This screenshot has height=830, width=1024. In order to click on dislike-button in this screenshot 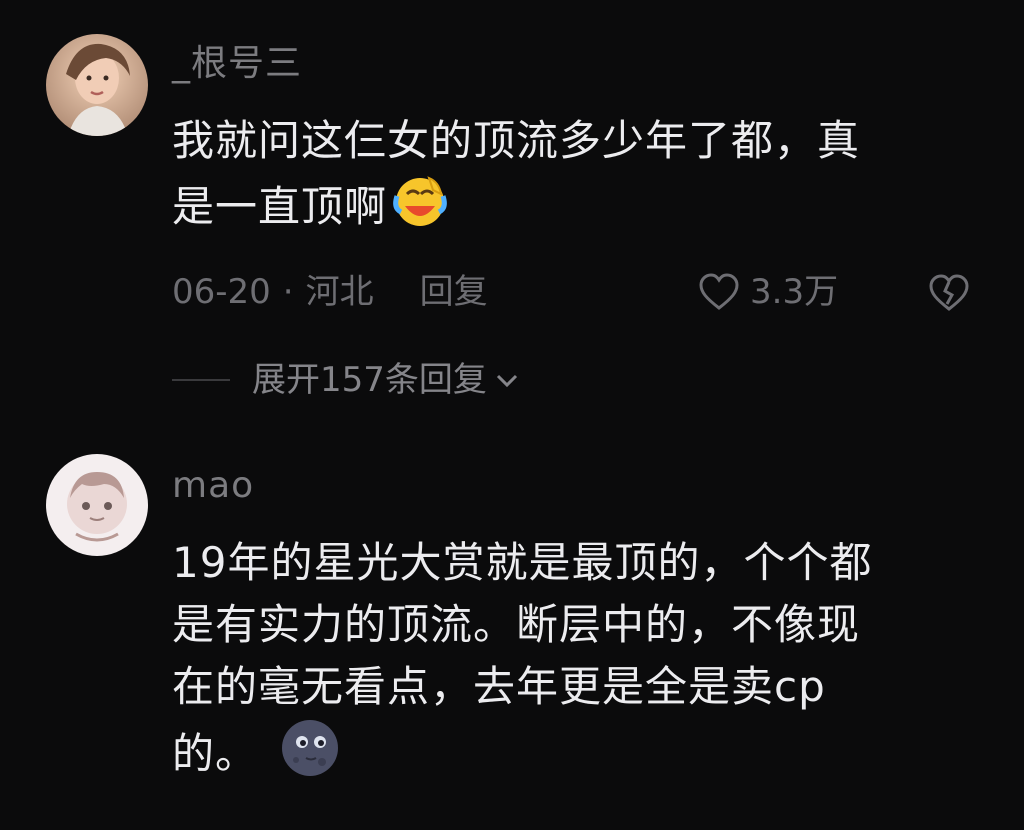, I will do `click(949, 295)`.